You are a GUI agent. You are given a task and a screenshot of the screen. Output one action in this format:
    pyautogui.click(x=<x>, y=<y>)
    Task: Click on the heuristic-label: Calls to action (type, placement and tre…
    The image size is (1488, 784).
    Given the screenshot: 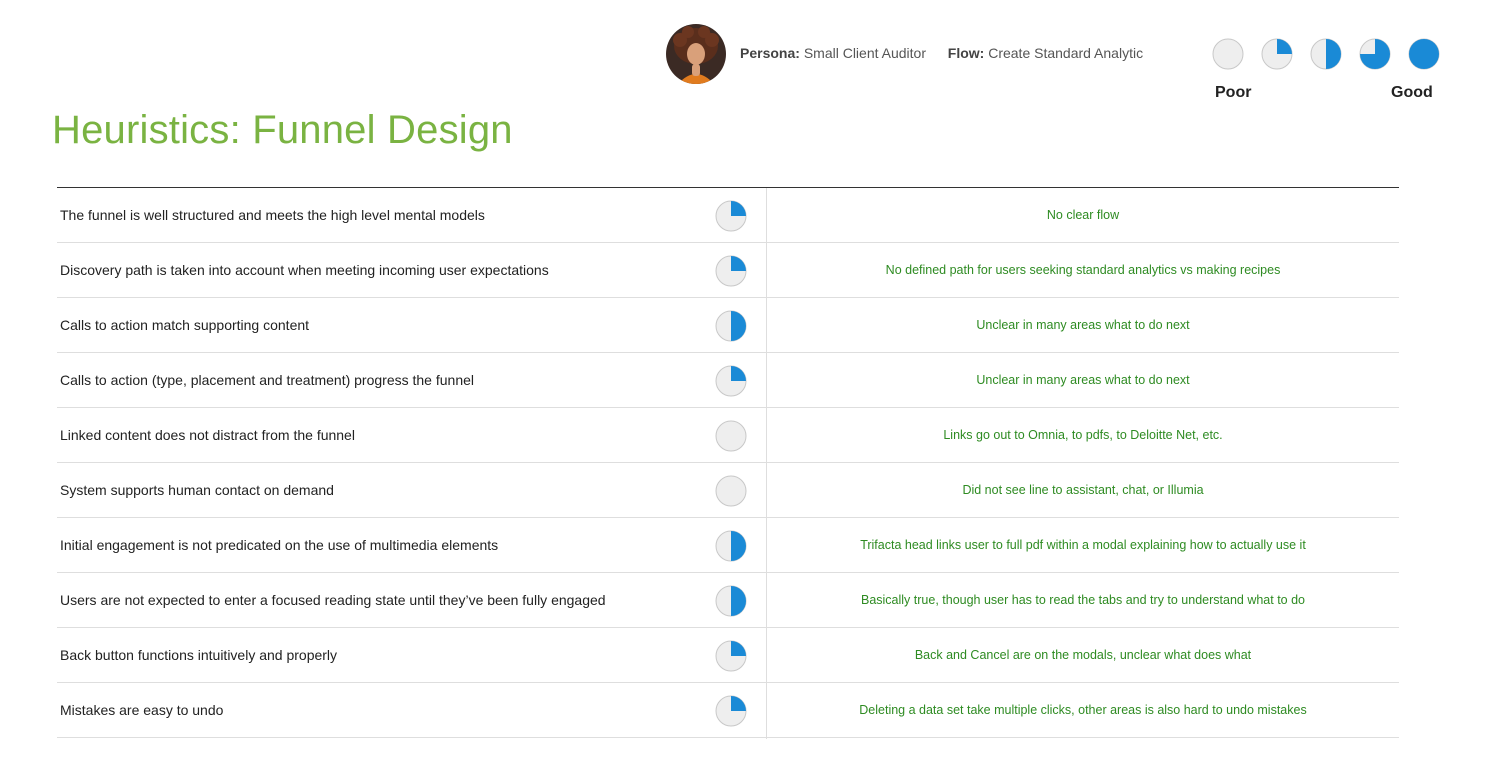 What is the action you would take?
    pyautogui.click(x=267, y=380)
    